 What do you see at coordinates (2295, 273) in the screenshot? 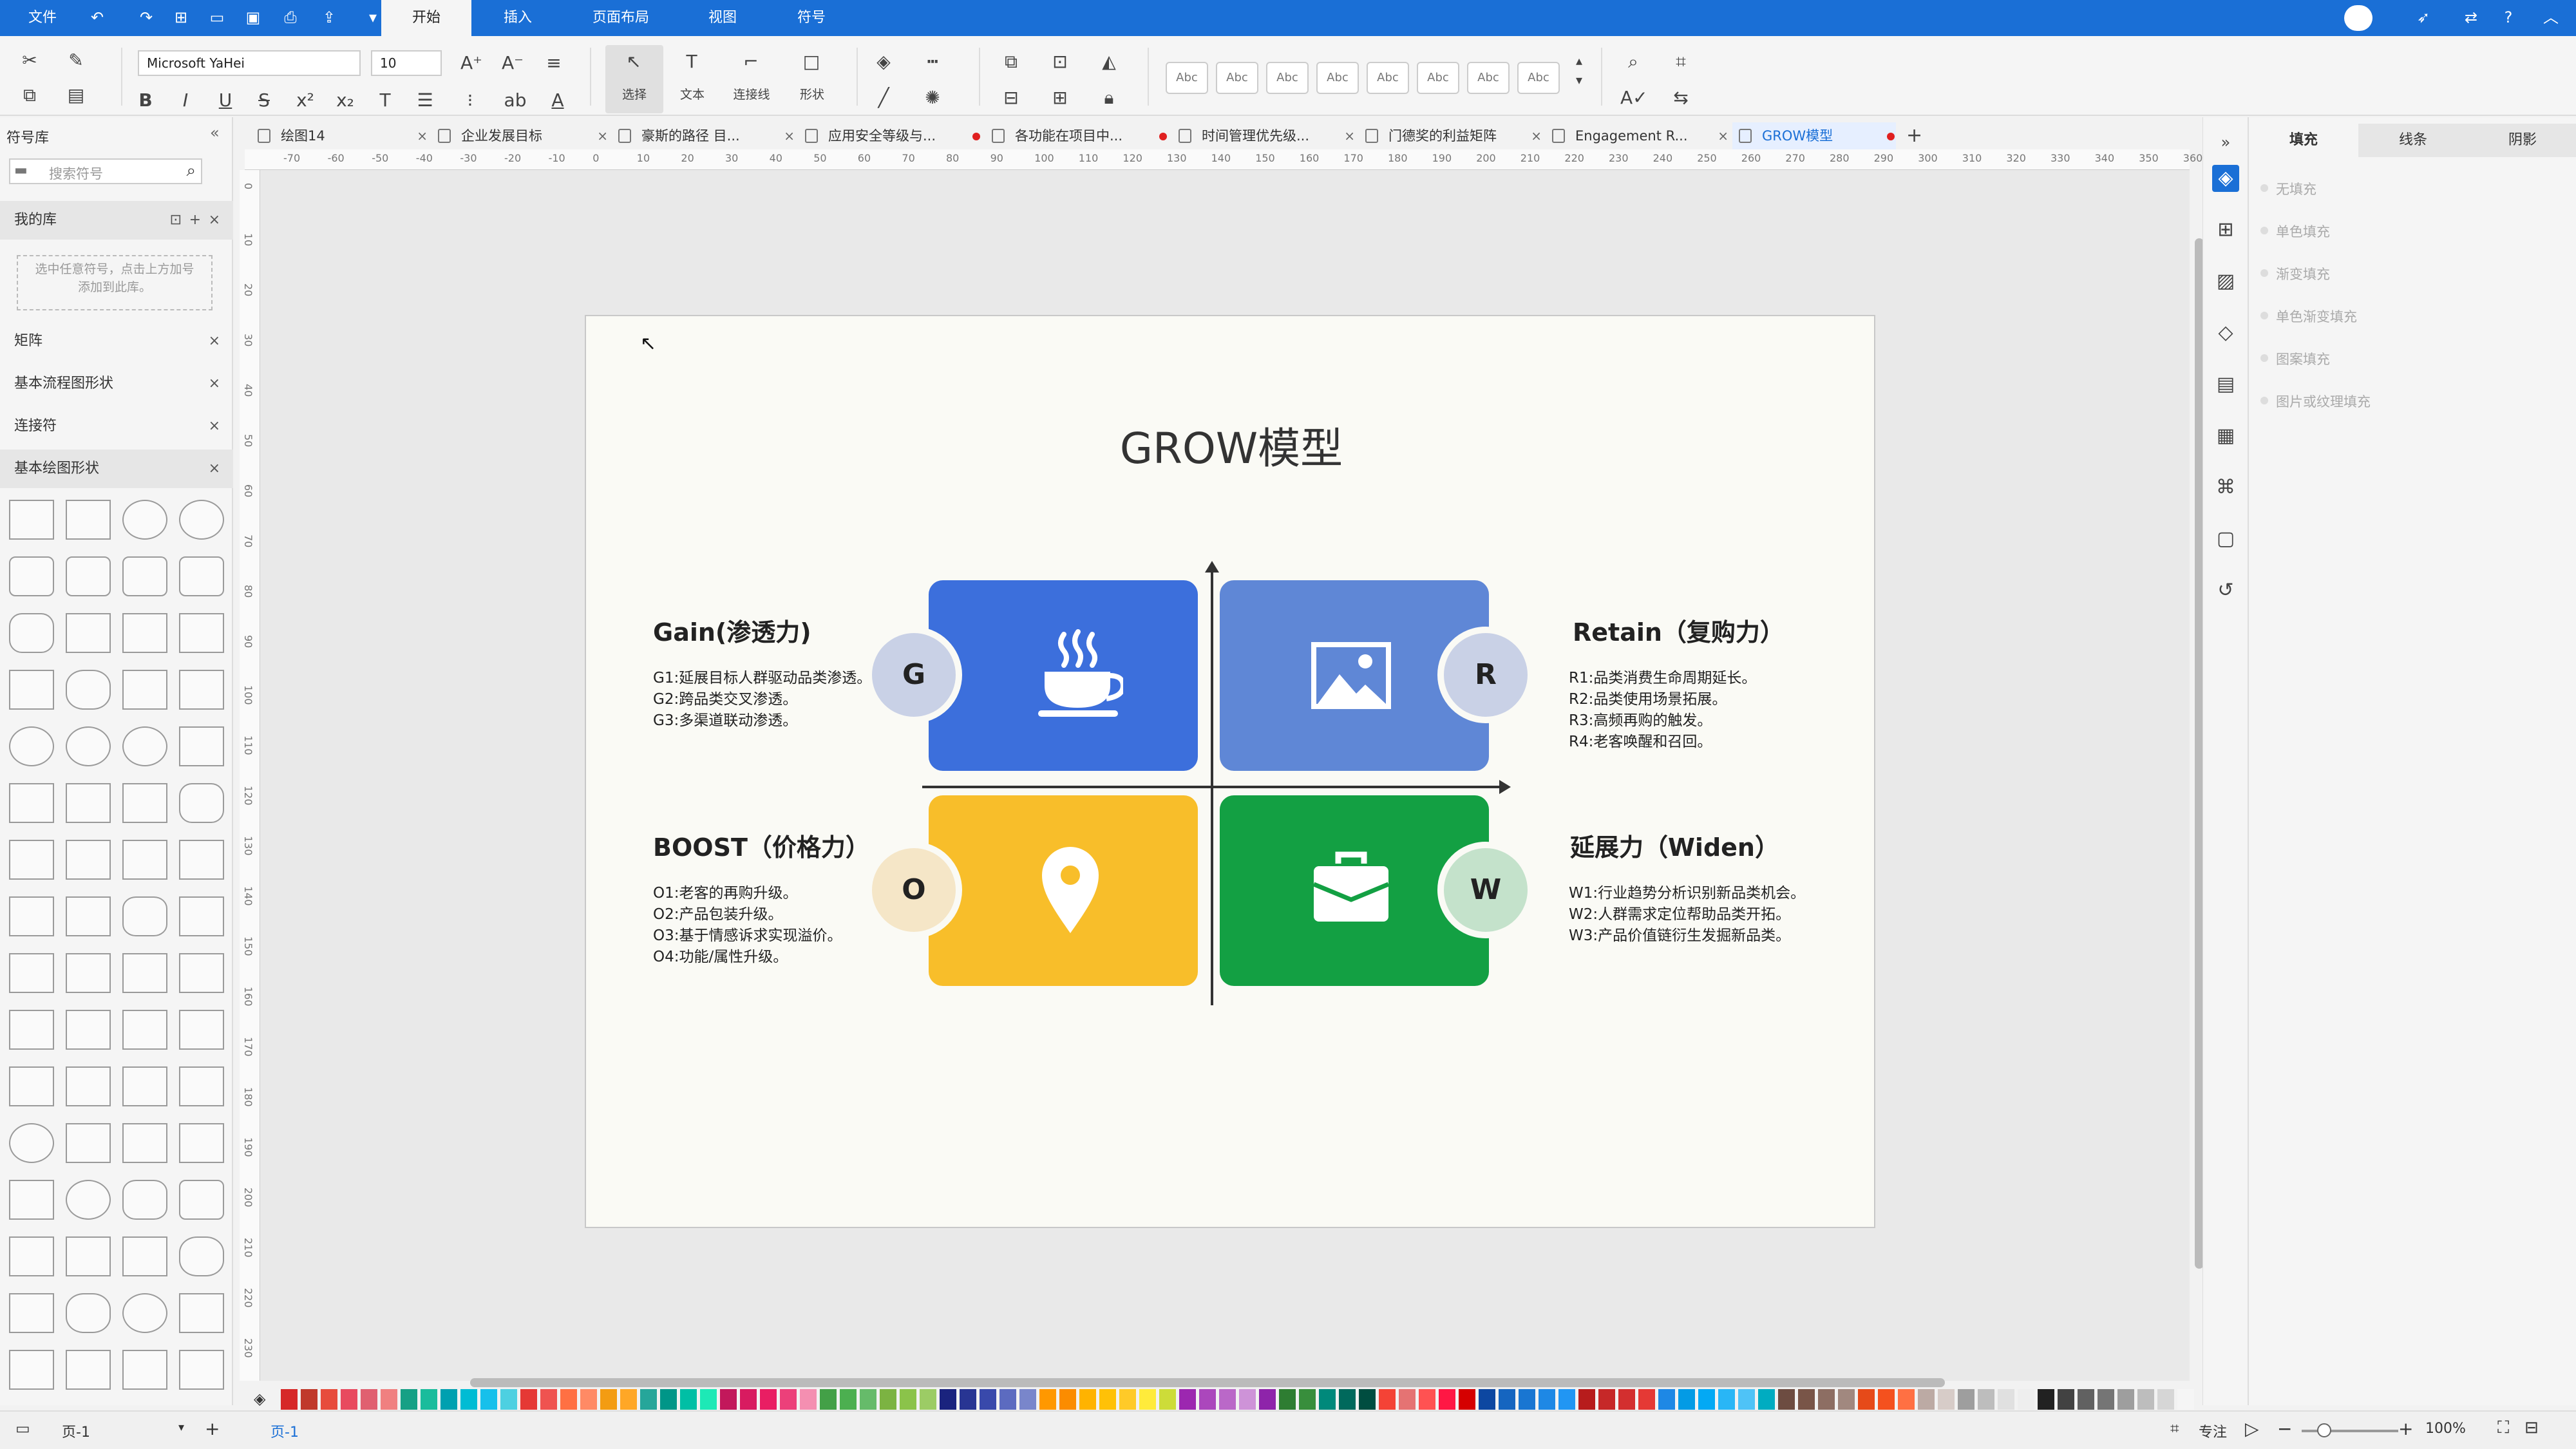
I see `fill-option-gradient: 渐变填充` at bounding box center [2295, 273].